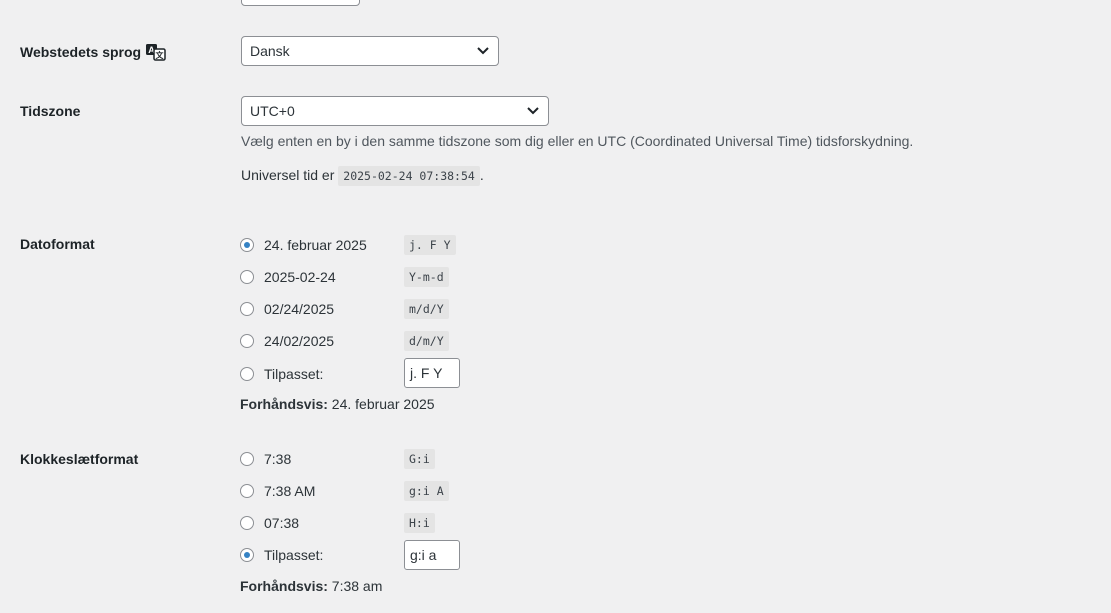  Describe the element at coordinates (337, 523) in the screenshot. I see `time-format-option: 07:38 H:i` at that location.